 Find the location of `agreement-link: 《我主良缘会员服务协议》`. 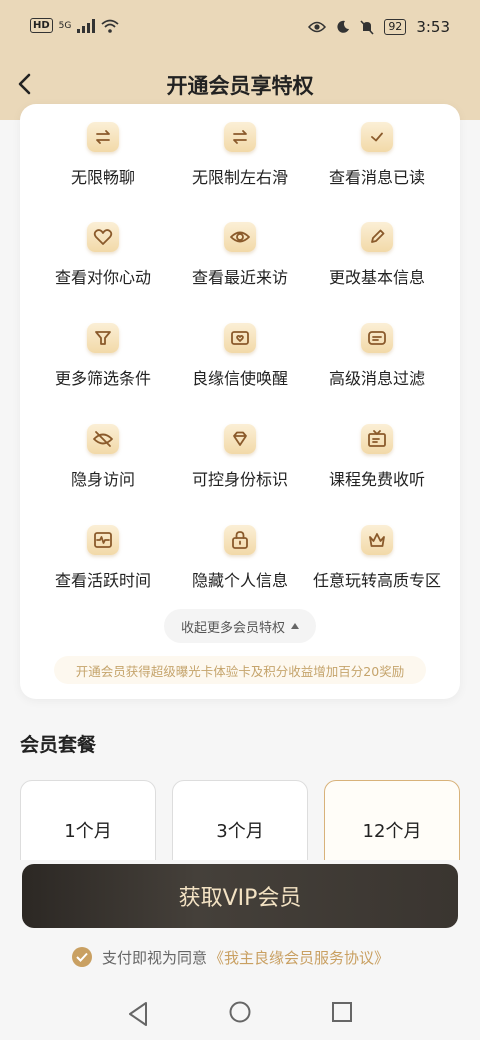

agreement-link: 《我主良缘会员服务协议》 is located at coordinates (299, 957).